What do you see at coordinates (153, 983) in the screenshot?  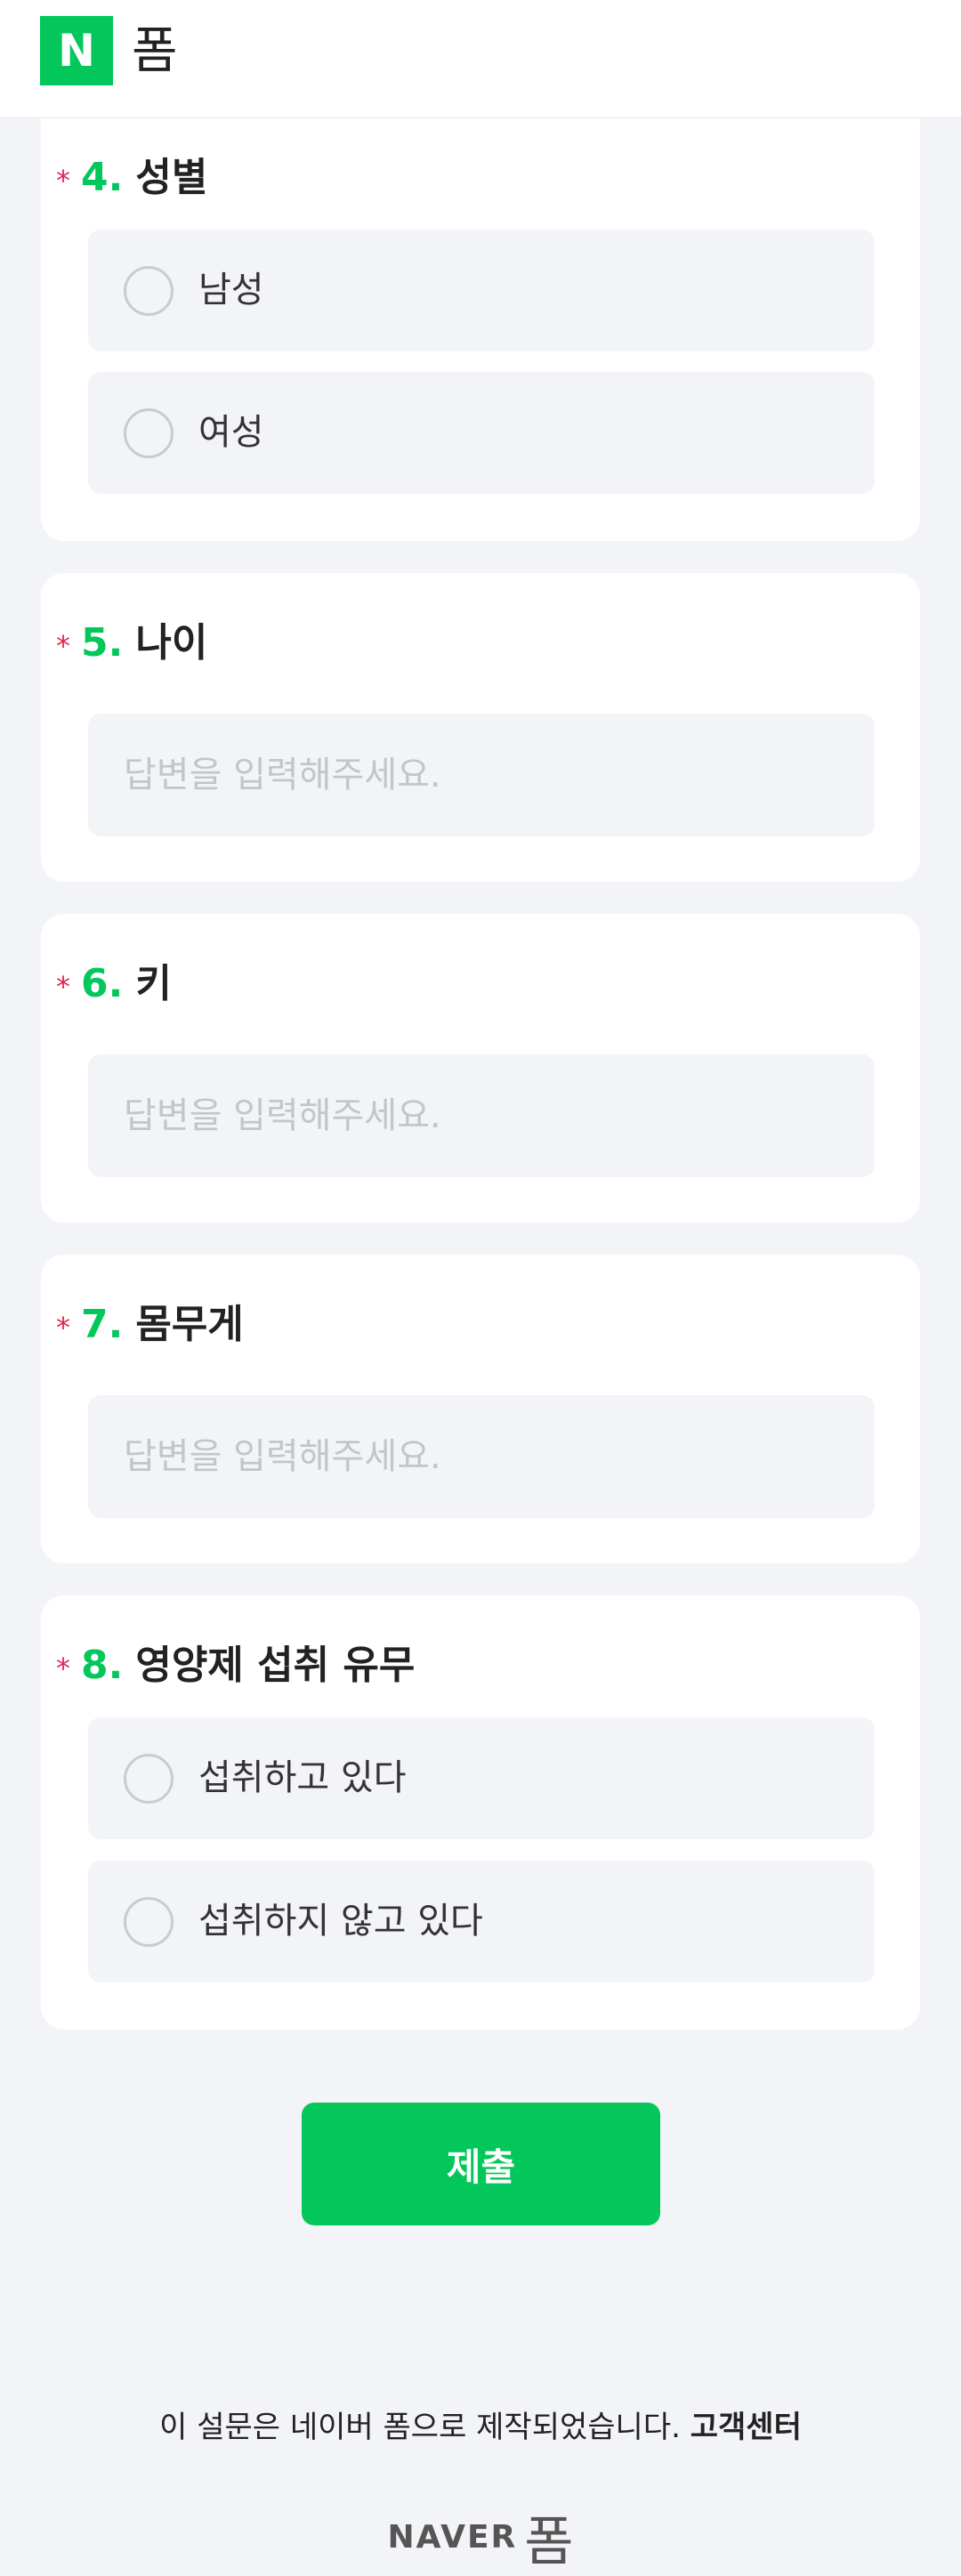 I see `question-title: 키` at bounding box center [153, 983].